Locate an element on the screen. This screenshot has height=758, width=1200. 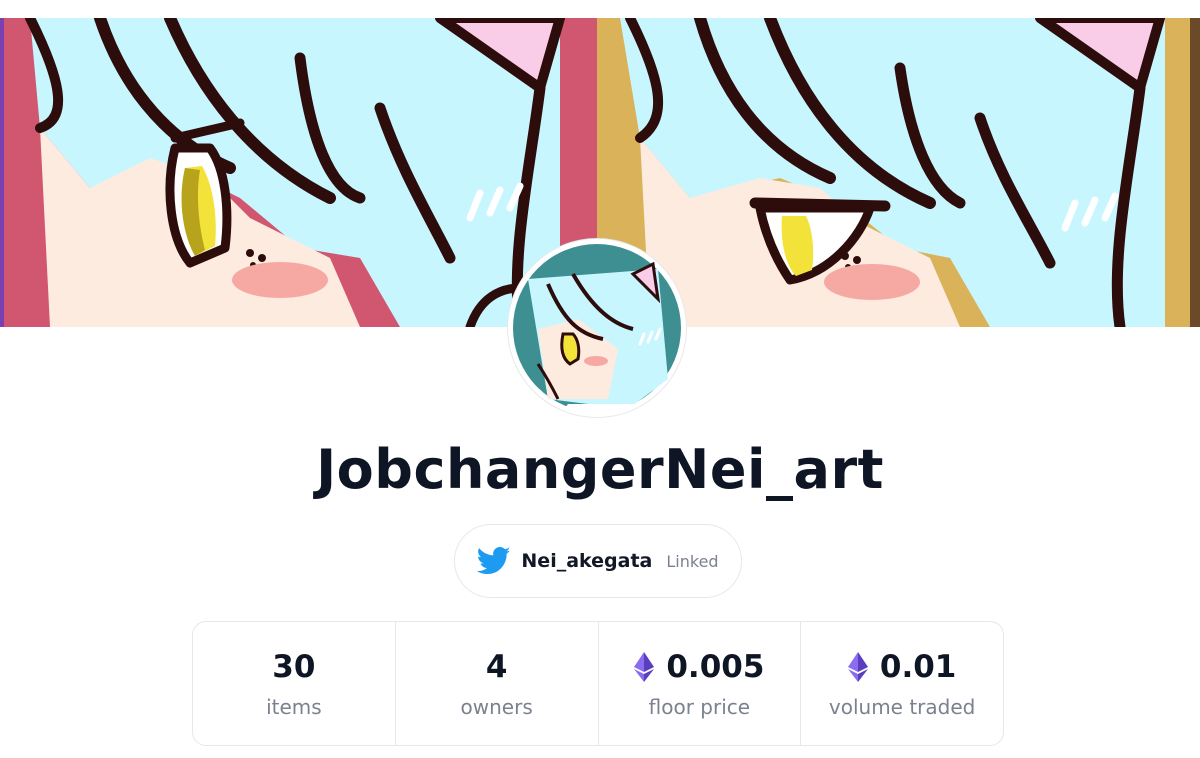
stat-label: volume traded is located at coordinates (902, 706).